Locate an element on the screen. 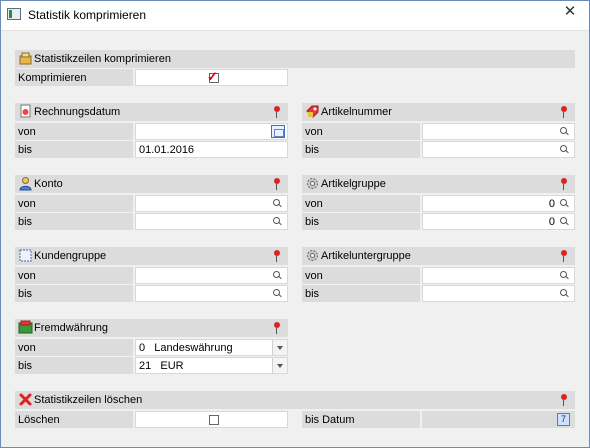  artikeluntergruppe-von-row: von is located at coordinates (438, 275).